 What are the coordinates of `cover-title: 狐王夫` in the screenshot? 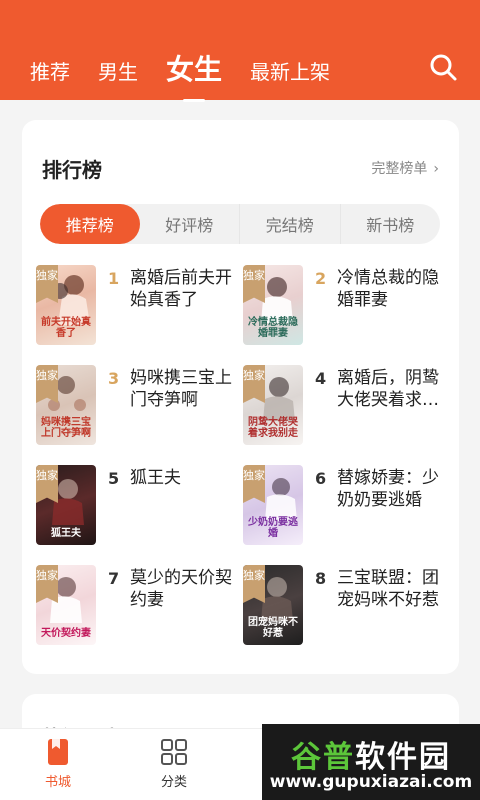 It's located at (66, 533).